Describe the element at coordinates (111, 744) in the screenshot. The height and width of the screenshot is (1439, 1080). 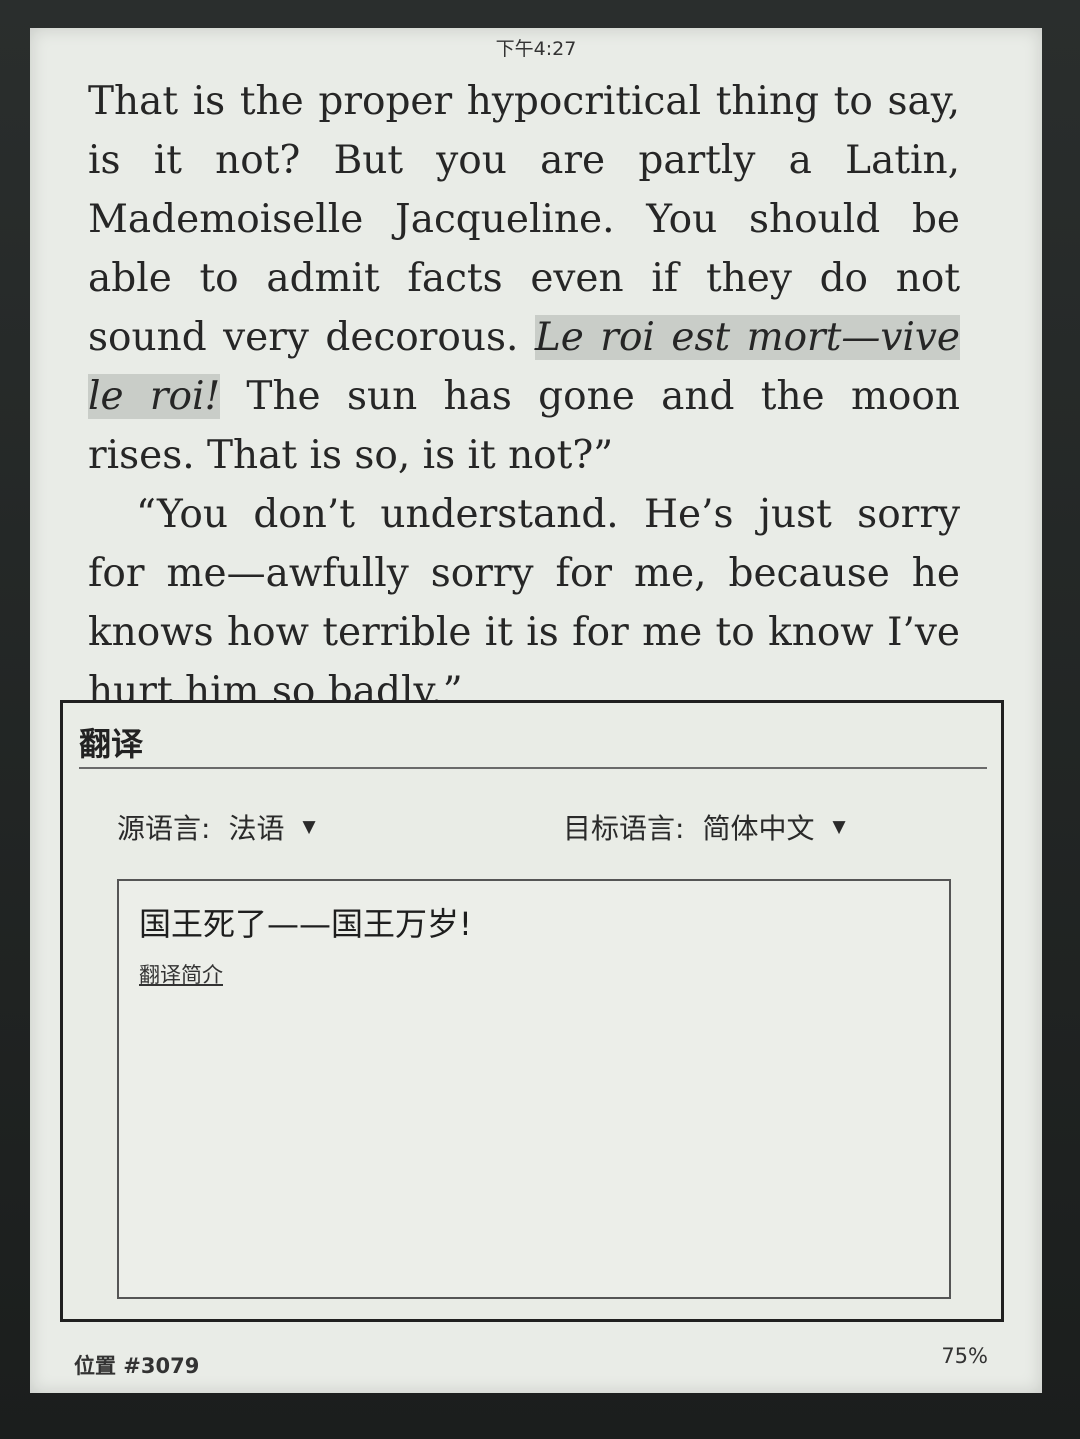
I see `dialog-title: 翻译` at that location.